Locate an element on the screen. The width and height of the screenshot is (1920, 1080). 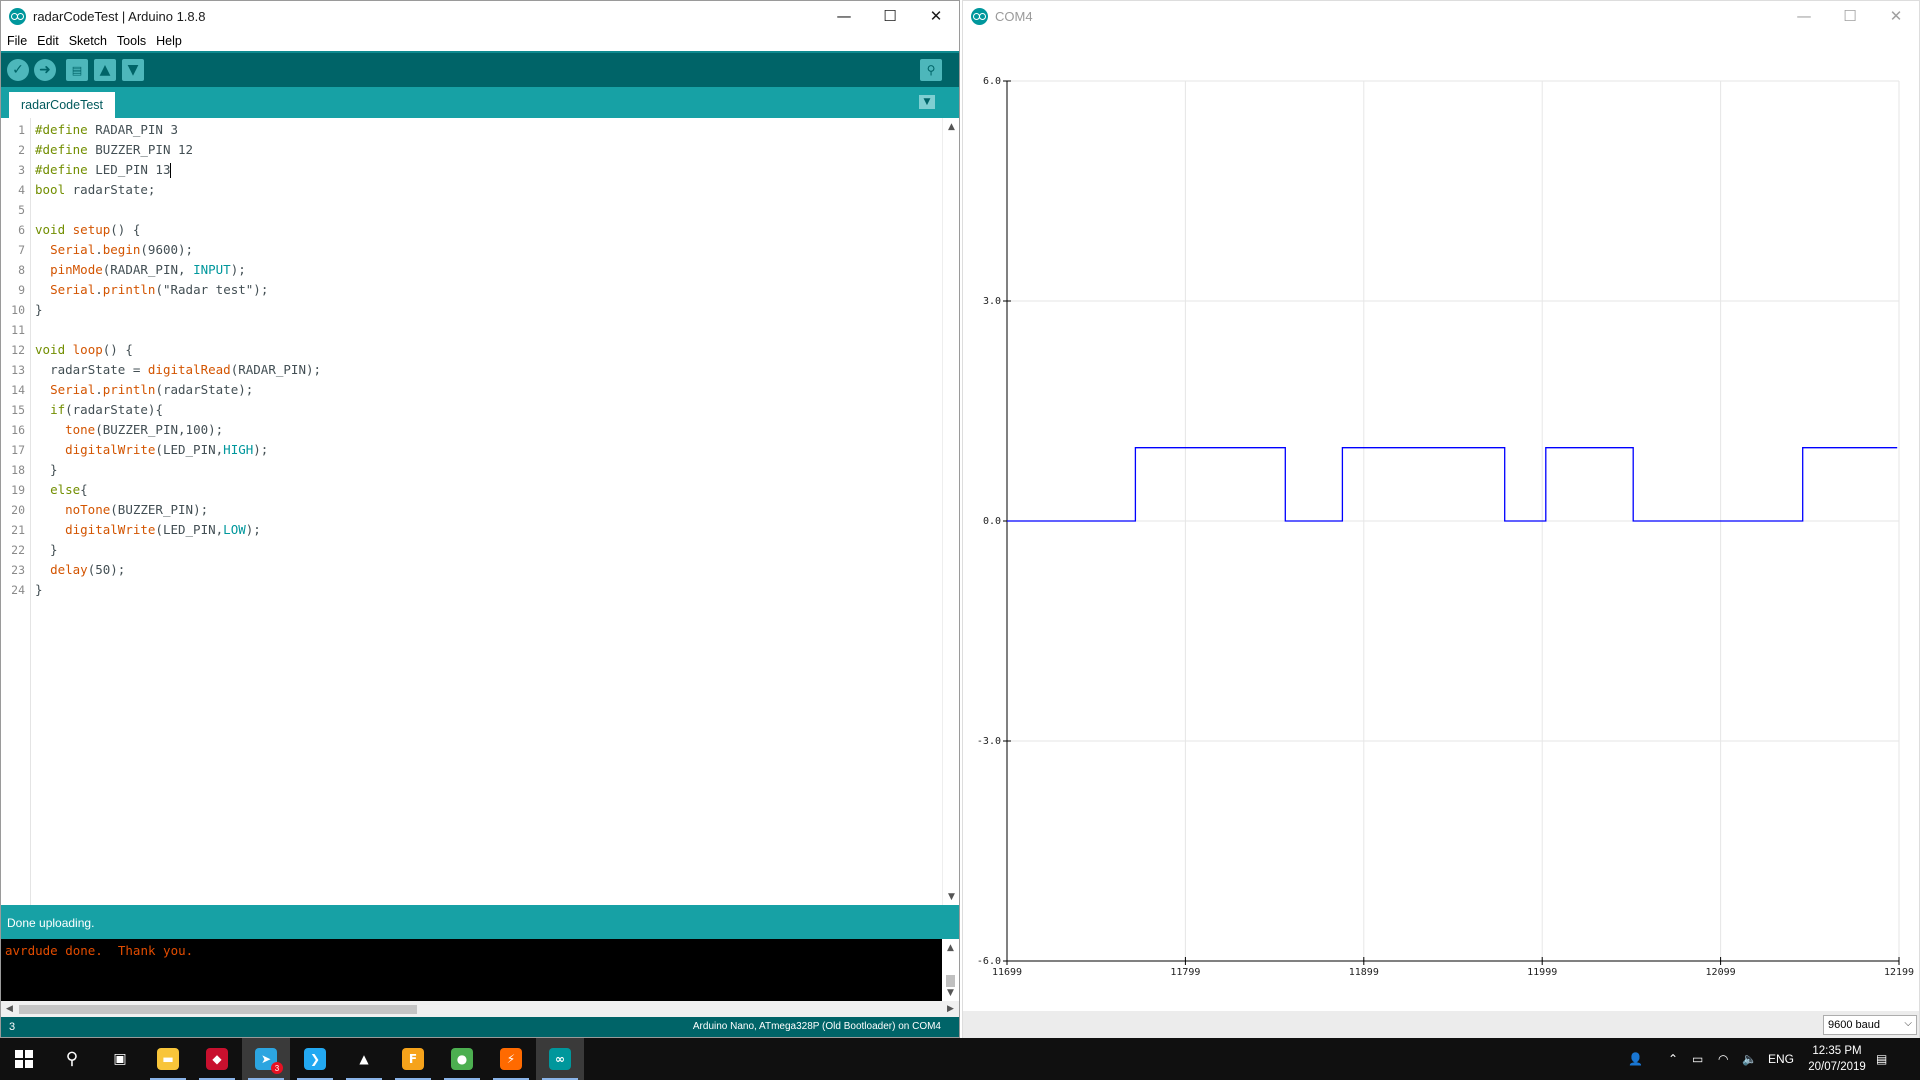
scroll-right-arrow-icon: ▶ is located at coordinates (950, 1009).